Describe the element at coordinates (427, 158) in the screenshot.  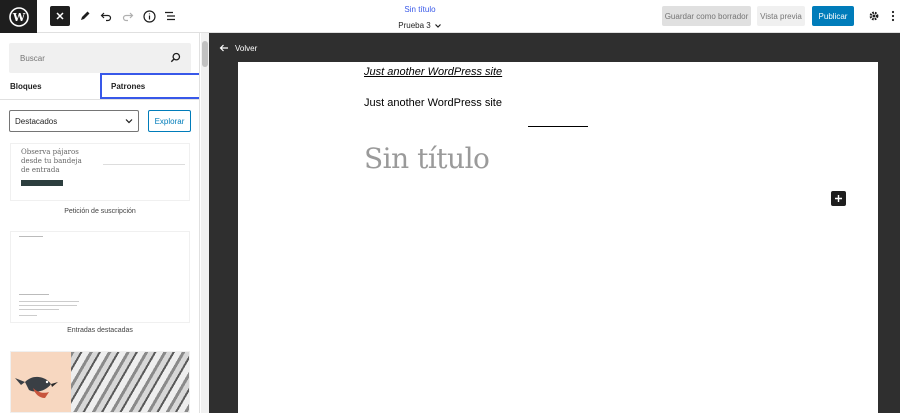
I see `post-title-placeholder: Sin título` at that location.